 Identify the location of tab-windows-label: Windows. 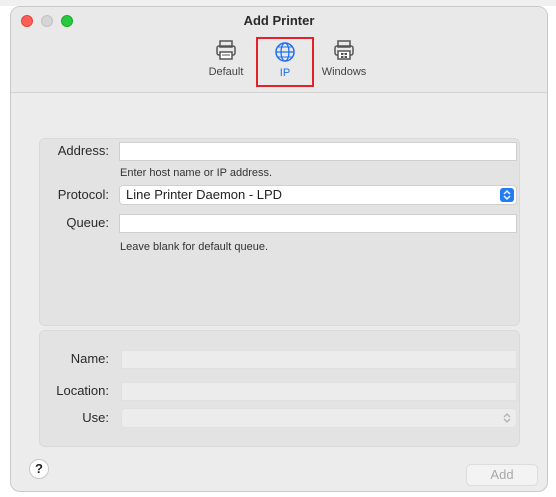
(344, 72).